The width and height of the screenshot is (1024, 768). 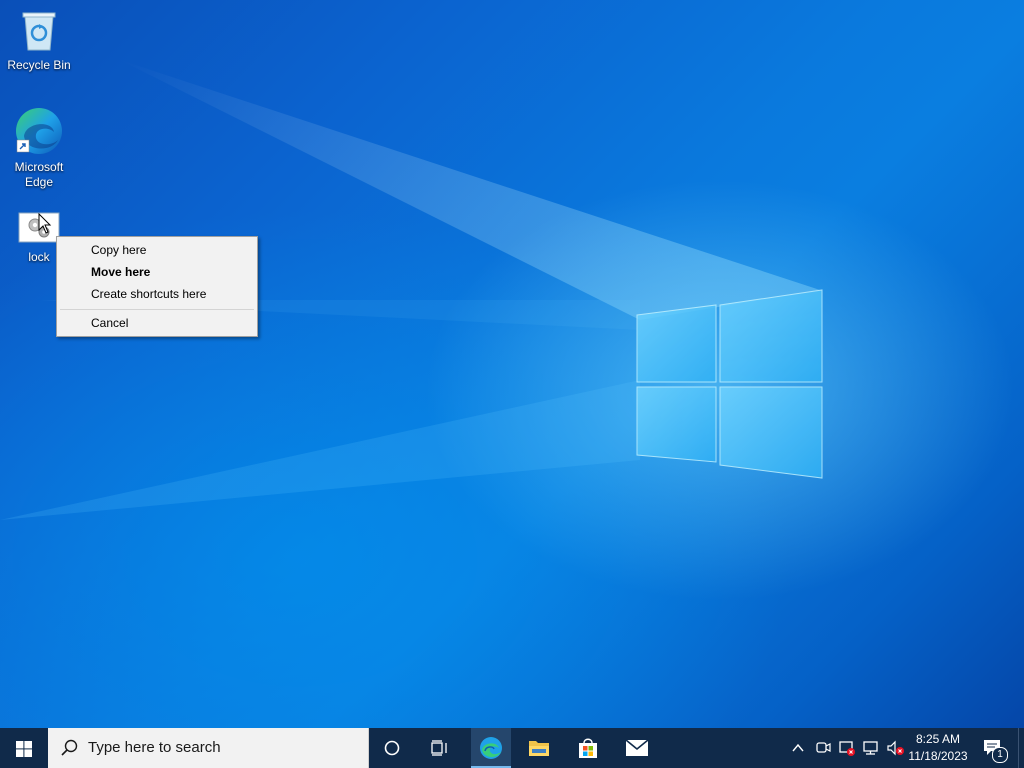 I want to click on security-warning-icon, so click(x=847, y=748).